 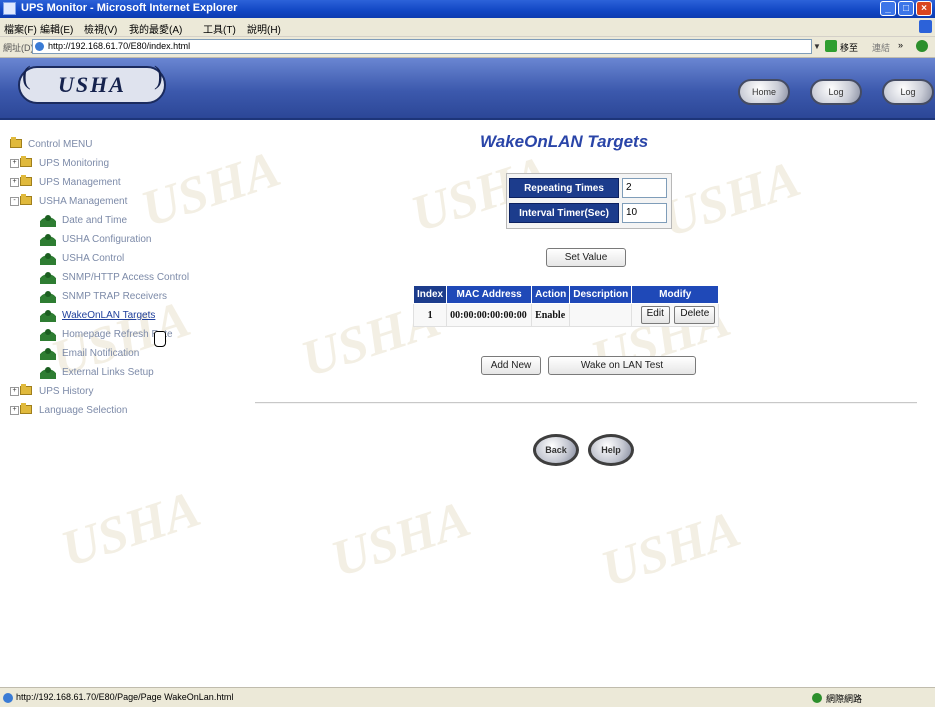 What do you see at coordinates (132, 392) in the screenshot?
I see `tree-item-ups-history: + UPS History` at bounding box center [132, 392].